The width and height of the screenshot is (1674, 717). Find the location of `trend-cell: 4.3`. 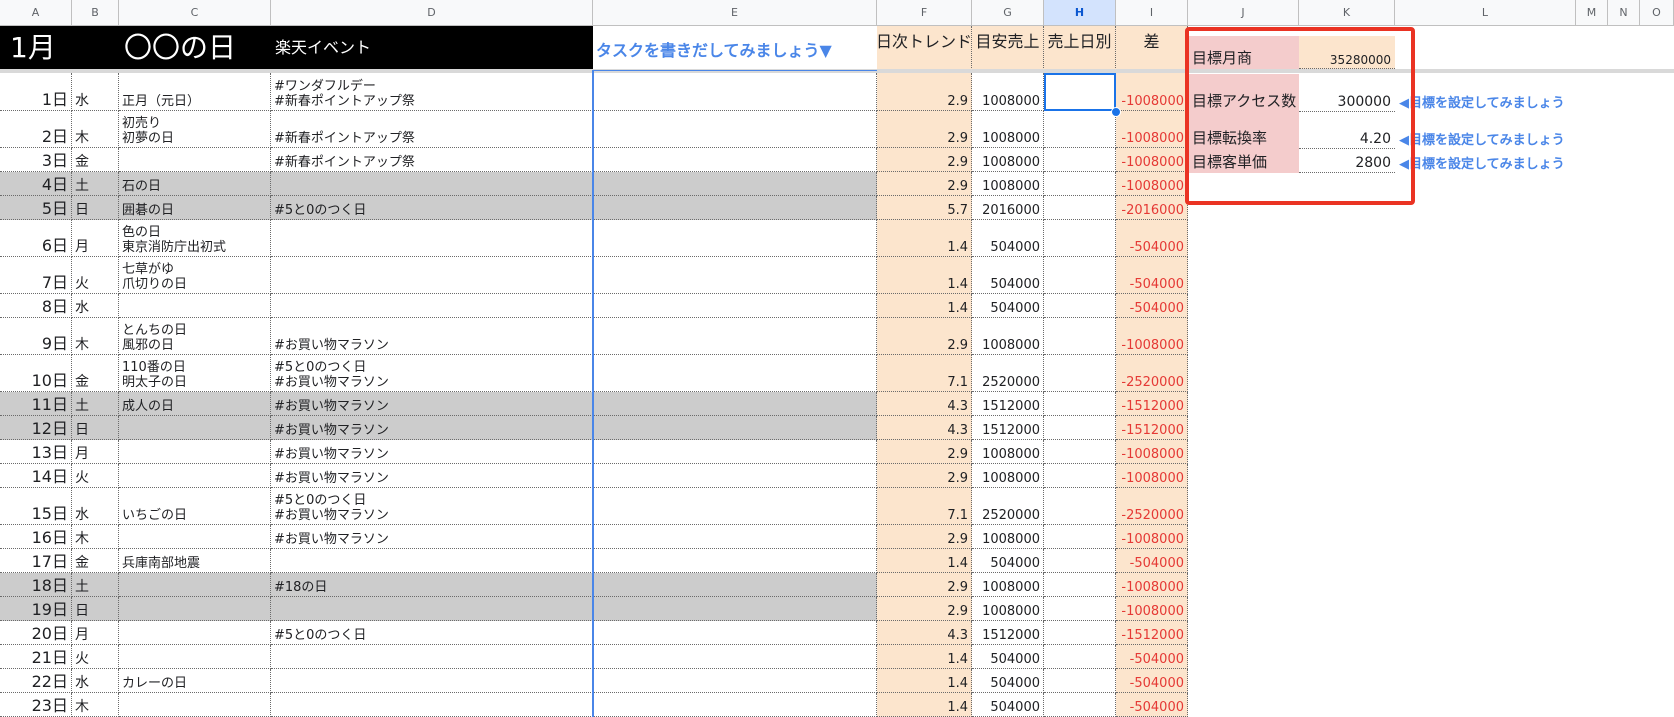

trend-cell: 4.3 is located at coordinates (924, 404).